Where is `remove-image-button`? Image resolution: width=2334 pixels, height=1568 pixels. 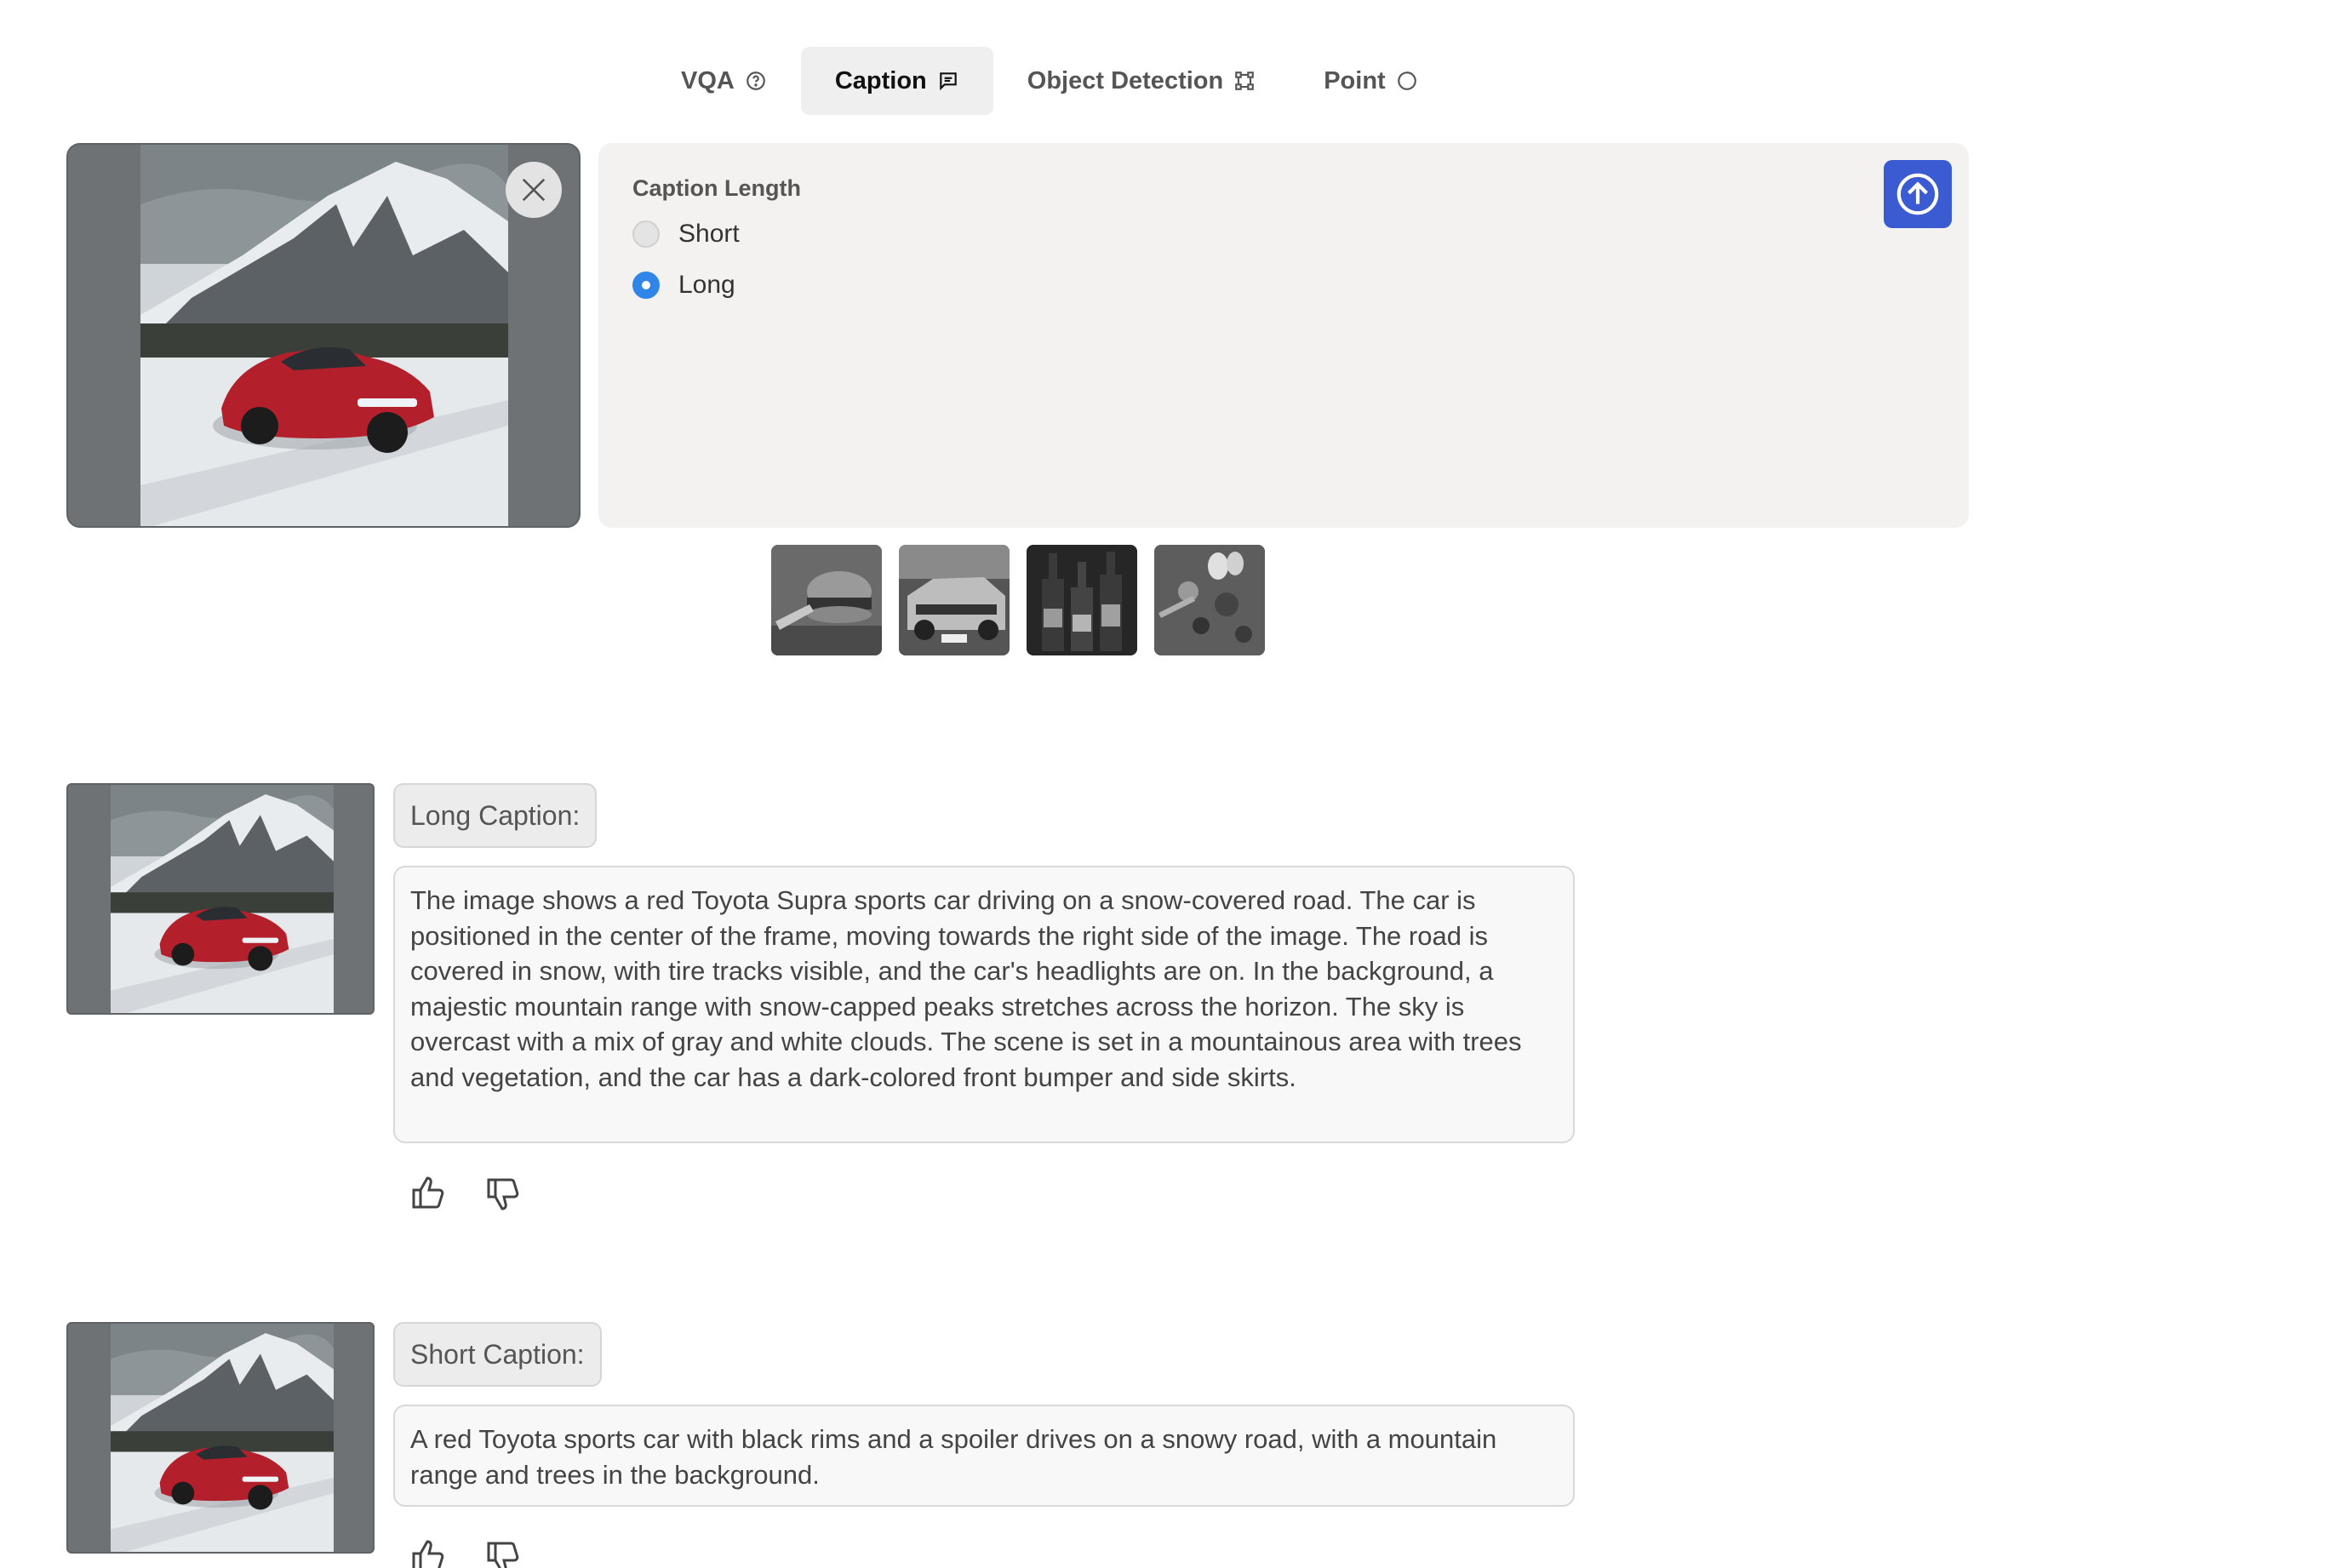
remove-image-button is located at coordinates (534, 190).